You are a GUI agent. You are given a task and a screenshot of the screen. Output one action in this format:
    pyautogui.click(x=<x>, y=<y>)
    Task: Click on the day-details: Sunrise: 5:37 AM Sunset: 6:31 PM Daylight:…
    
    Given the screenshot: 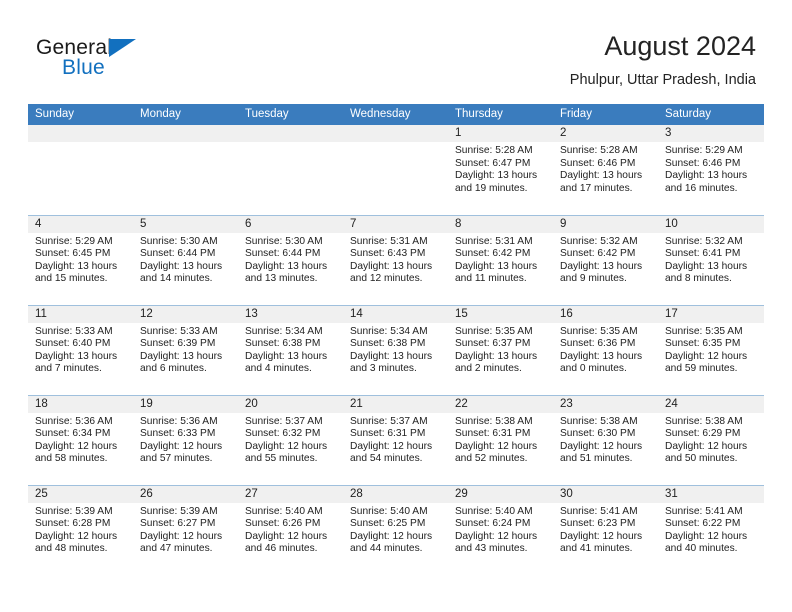 What is the action you would take?
    pyautogui.click(x=395, y=439)
    